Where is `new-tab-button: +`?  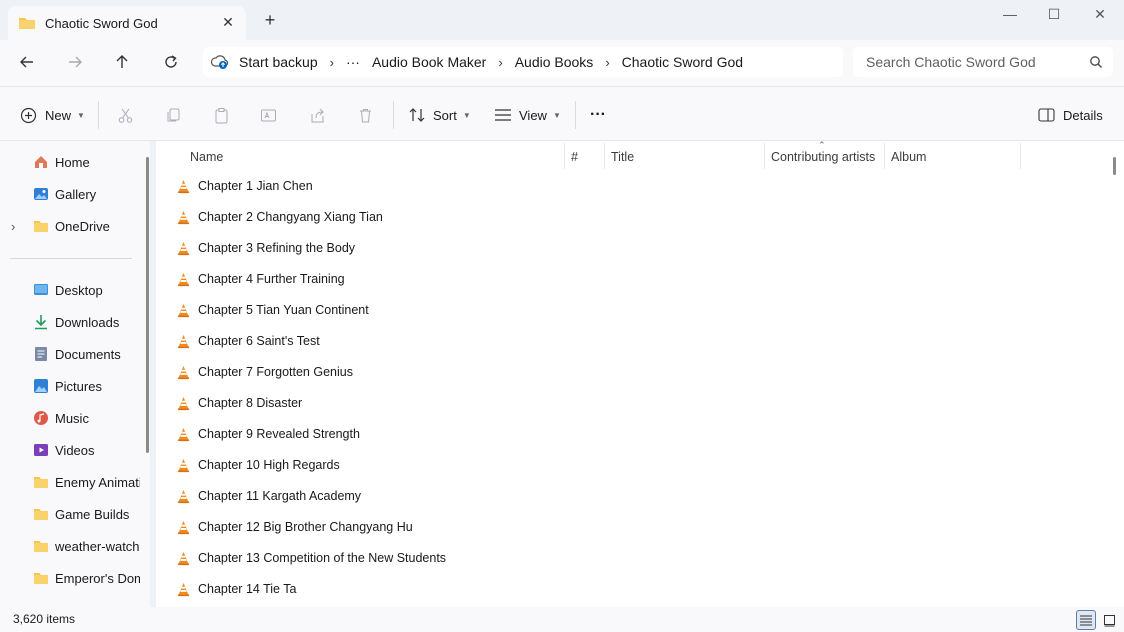 new-tab-button: + is located at coordinates (270, 20).